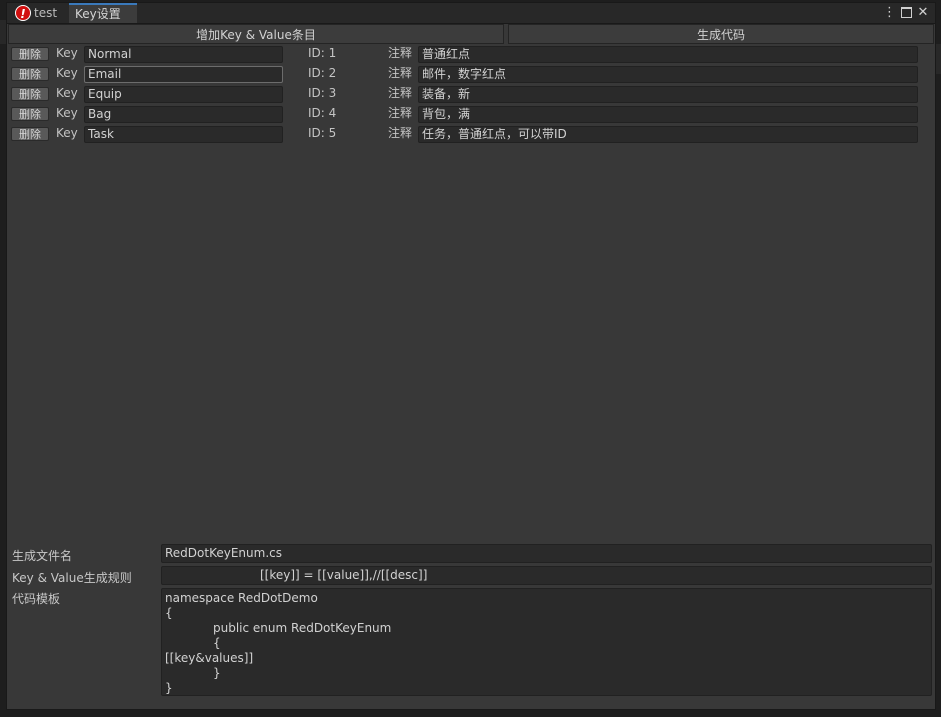  What do you see at coordinates (302, 628) in the screenshot?
I see `template-line: public enum RedDotKeyEnum` at bounding box center [302, 628].